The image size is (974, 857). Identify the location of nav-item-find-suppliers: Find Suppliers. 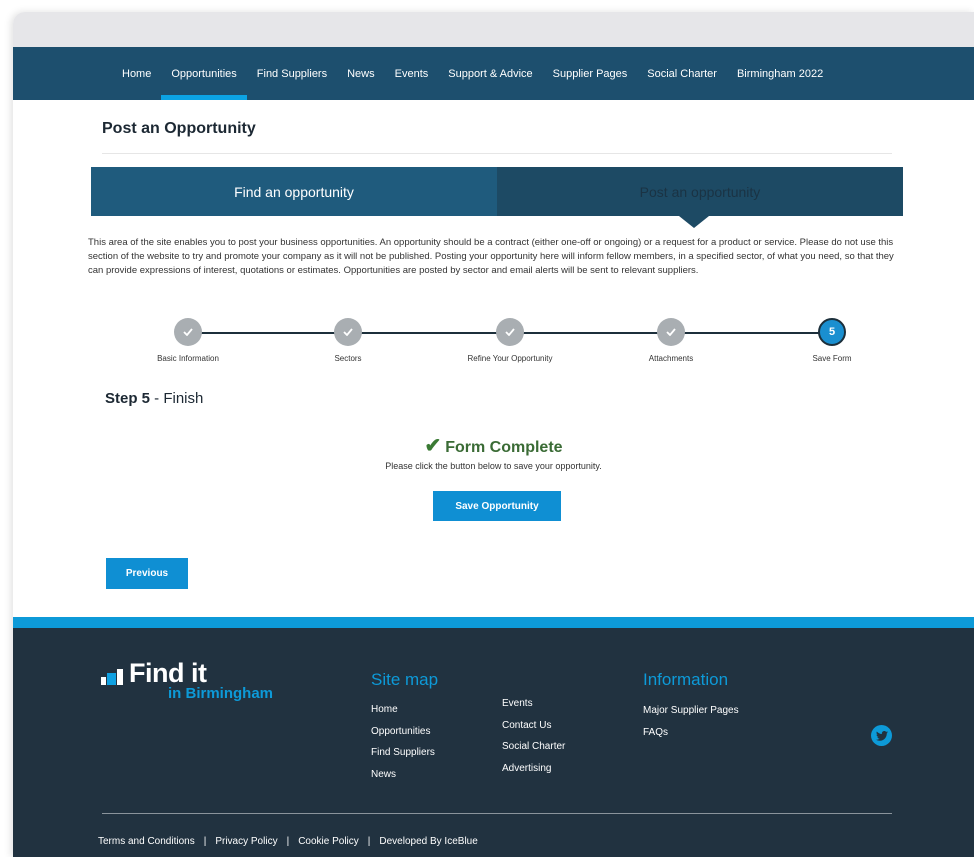
(292, 73).